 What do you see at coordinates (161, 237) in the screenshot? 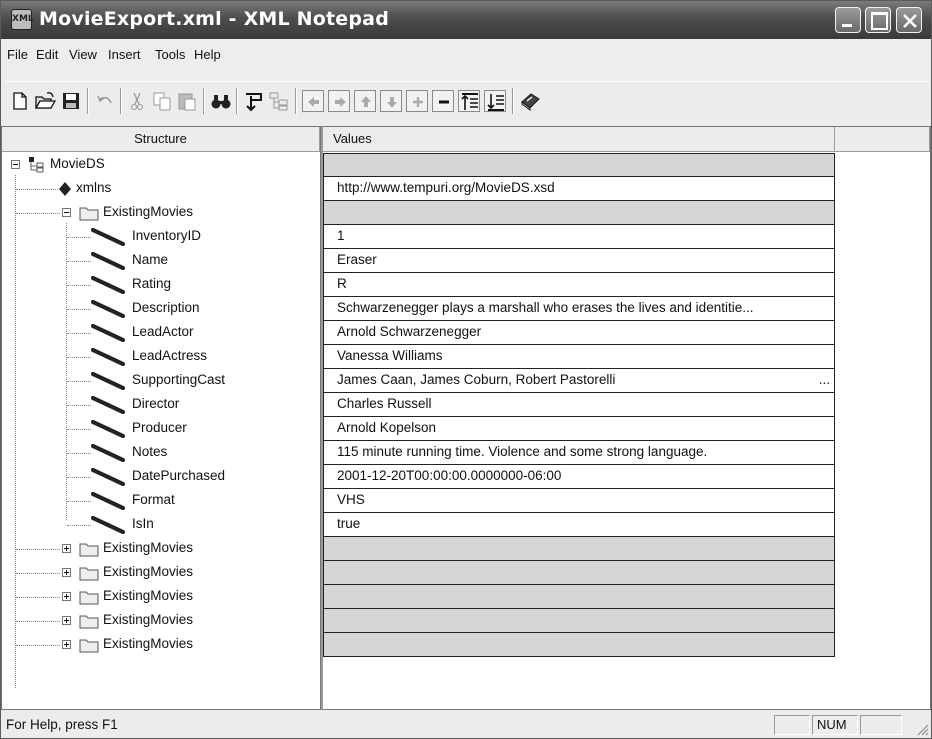
I see `tree-node-field: InventoryID` at bounding box center [161, 237].